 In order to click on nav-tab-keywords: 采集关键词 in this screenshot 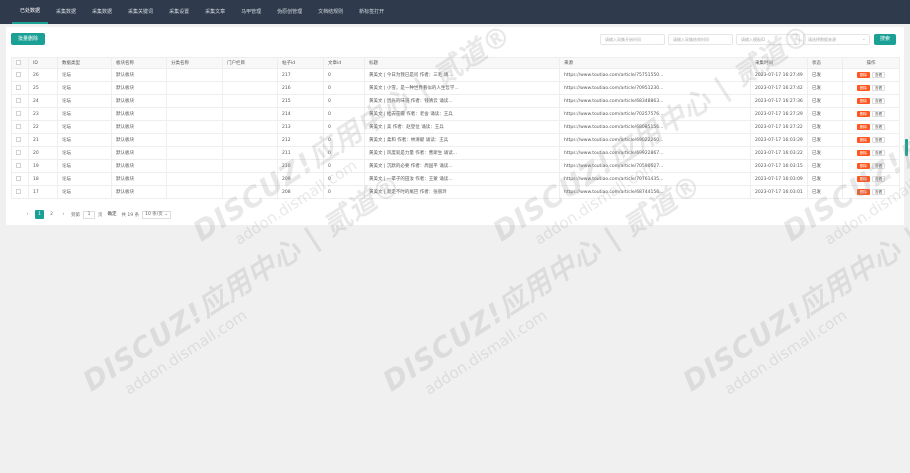, I will do `click(140, 12)`.